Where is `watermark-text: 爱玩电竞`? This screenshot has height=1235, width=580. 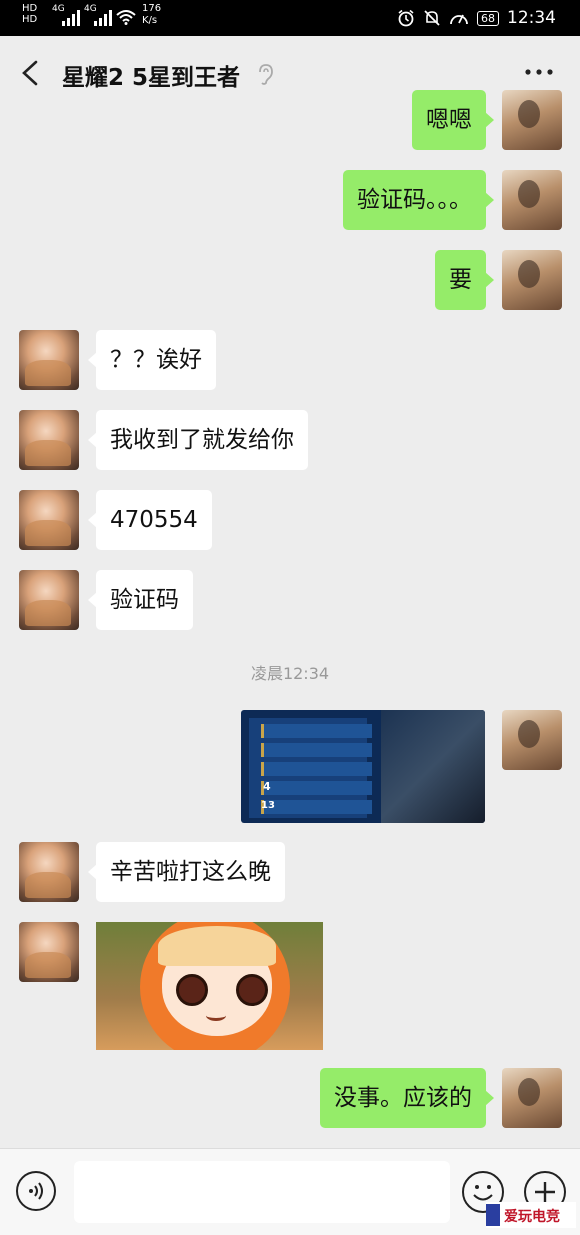
watermark-text: 爱玩电竞 is located at coordinates (532, 1217).